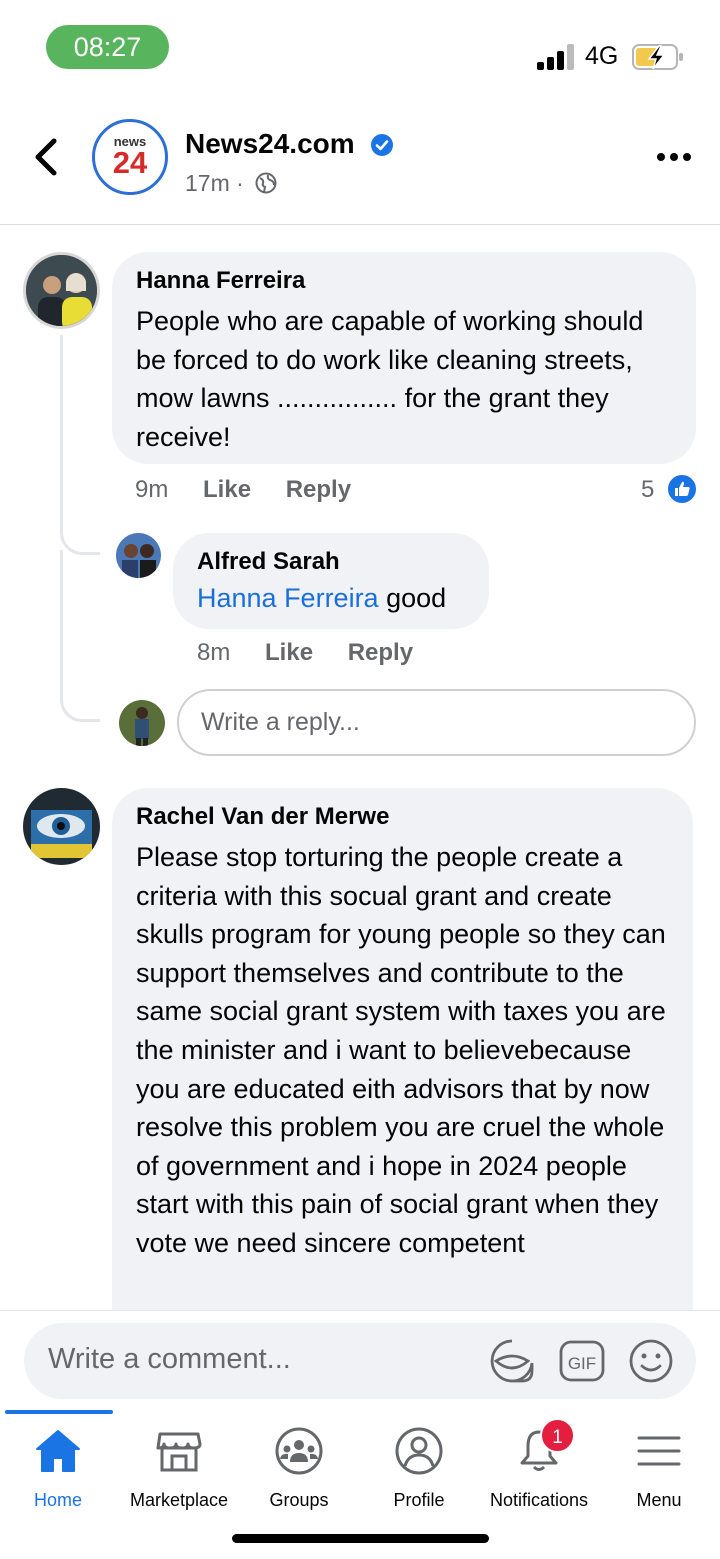 The width and height of the screenshot is (720, 1559). Describe the element at coordinates (207, 183) in the screenshot. I see `post-age: 17m` at that location.